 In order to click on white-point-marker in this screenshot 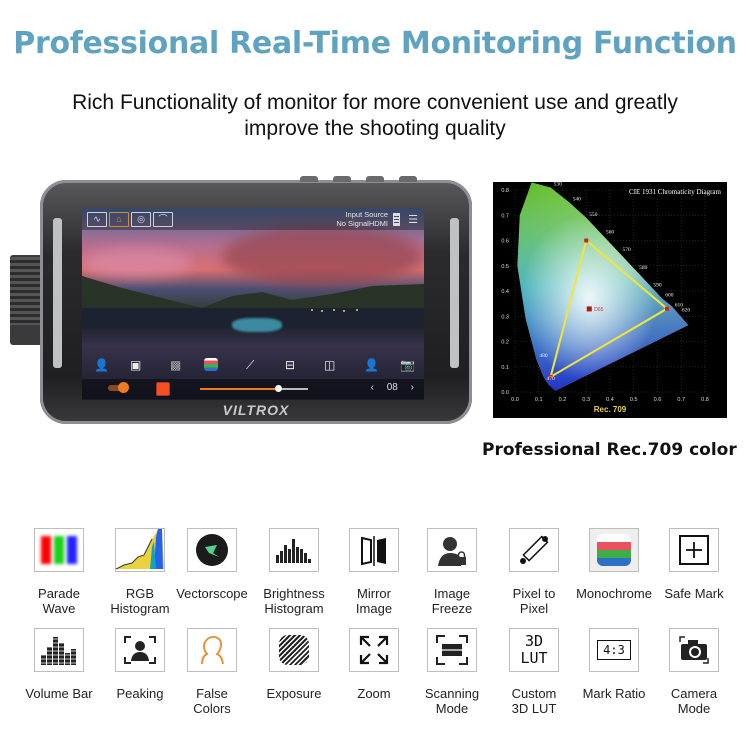, I will do `click(589, 309)`.